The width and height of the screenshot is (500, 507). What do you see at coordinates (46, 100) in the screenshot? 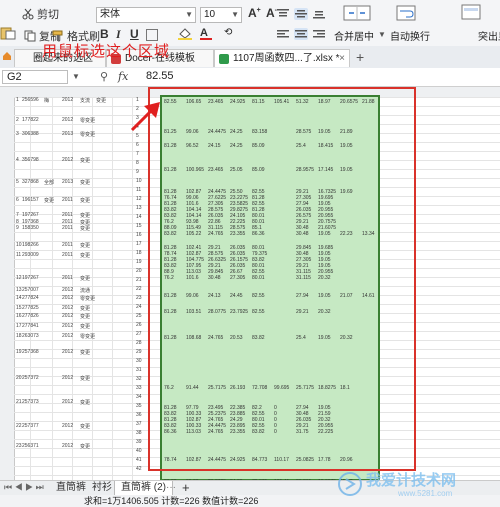
I see `table-cell: 梅` at bounding box center [46, 100].